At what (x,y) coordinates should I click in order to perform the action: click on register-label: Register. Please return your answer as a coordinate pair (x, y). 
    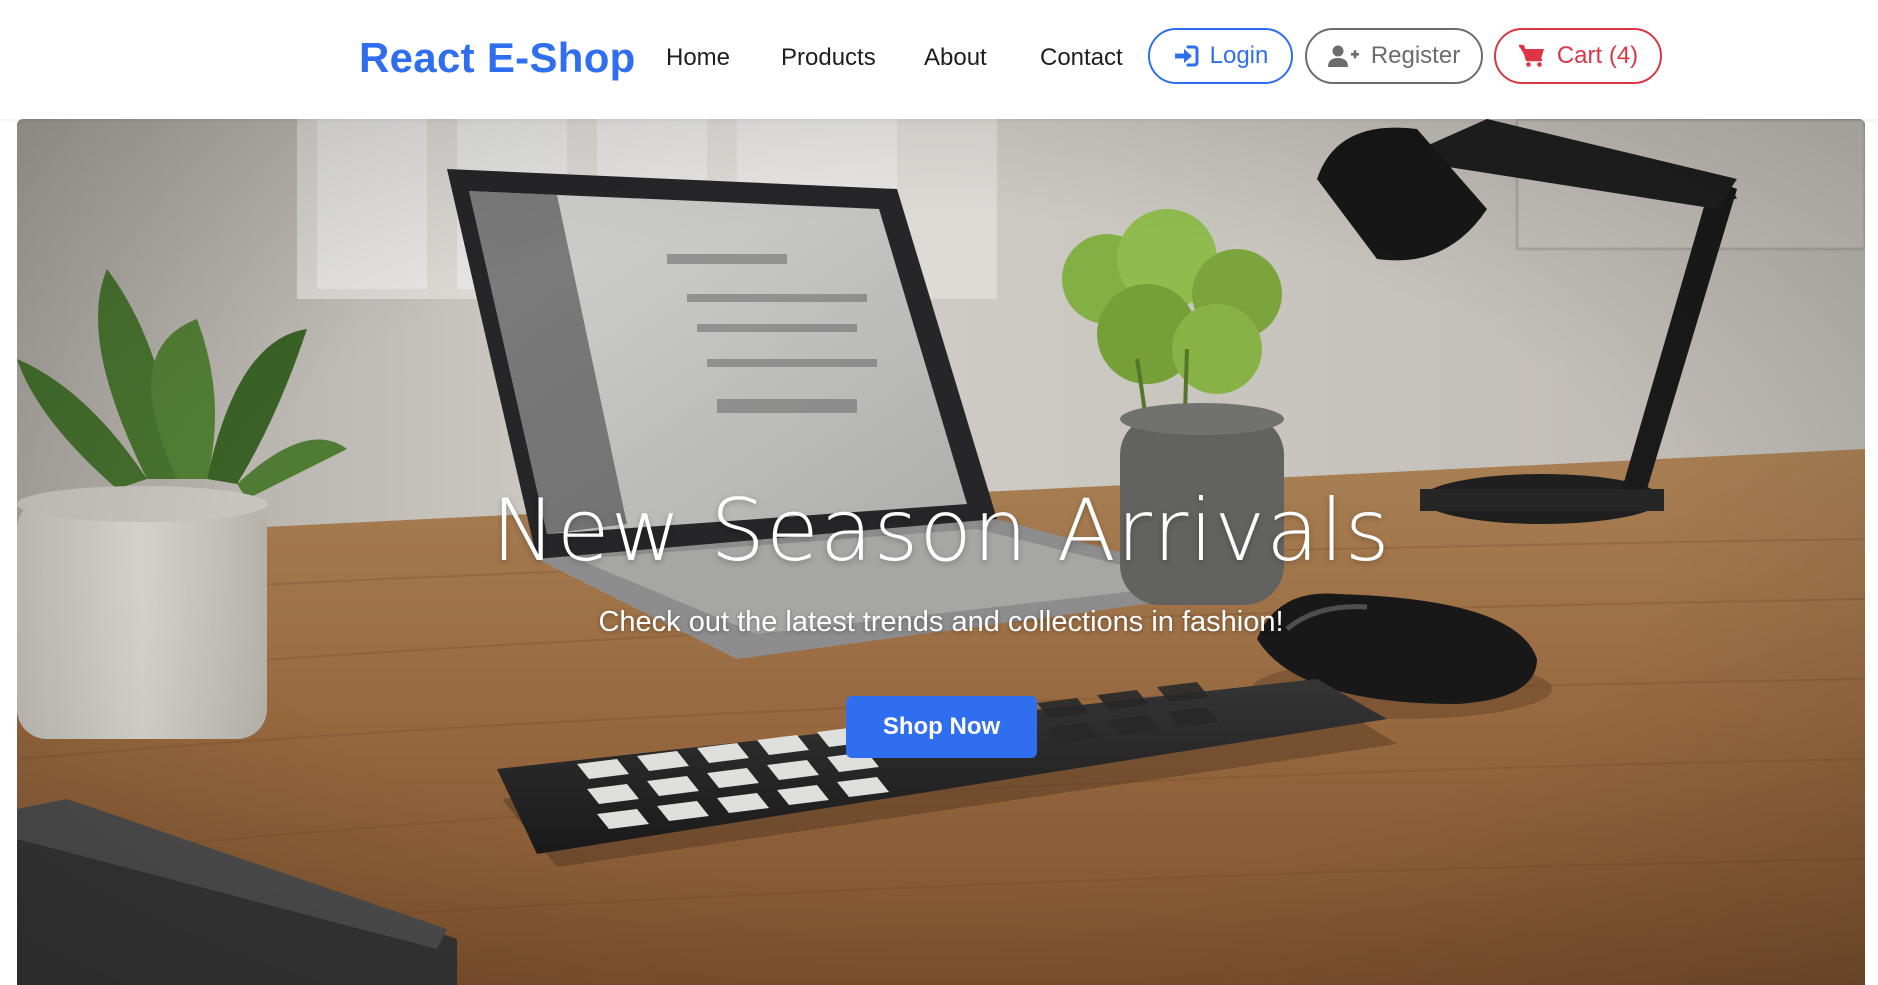
    Looking at the image, I should click on (1415, 55).